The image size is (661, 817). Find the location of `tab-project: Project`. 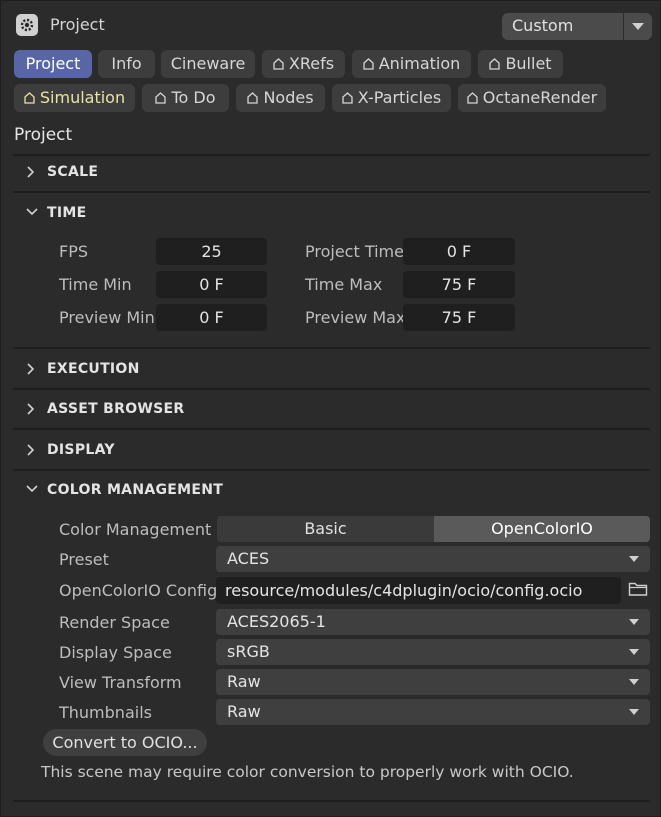

tab-project: Project is located at coordinates (53, 64).